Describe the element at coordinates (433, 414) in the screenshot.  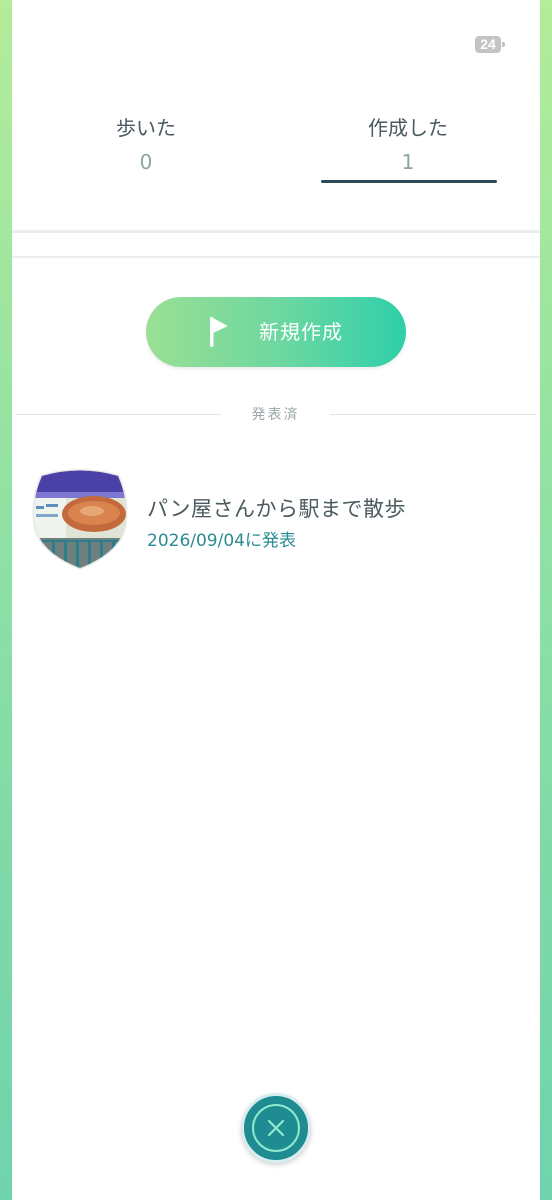
I see `section-divider-right` at that location.